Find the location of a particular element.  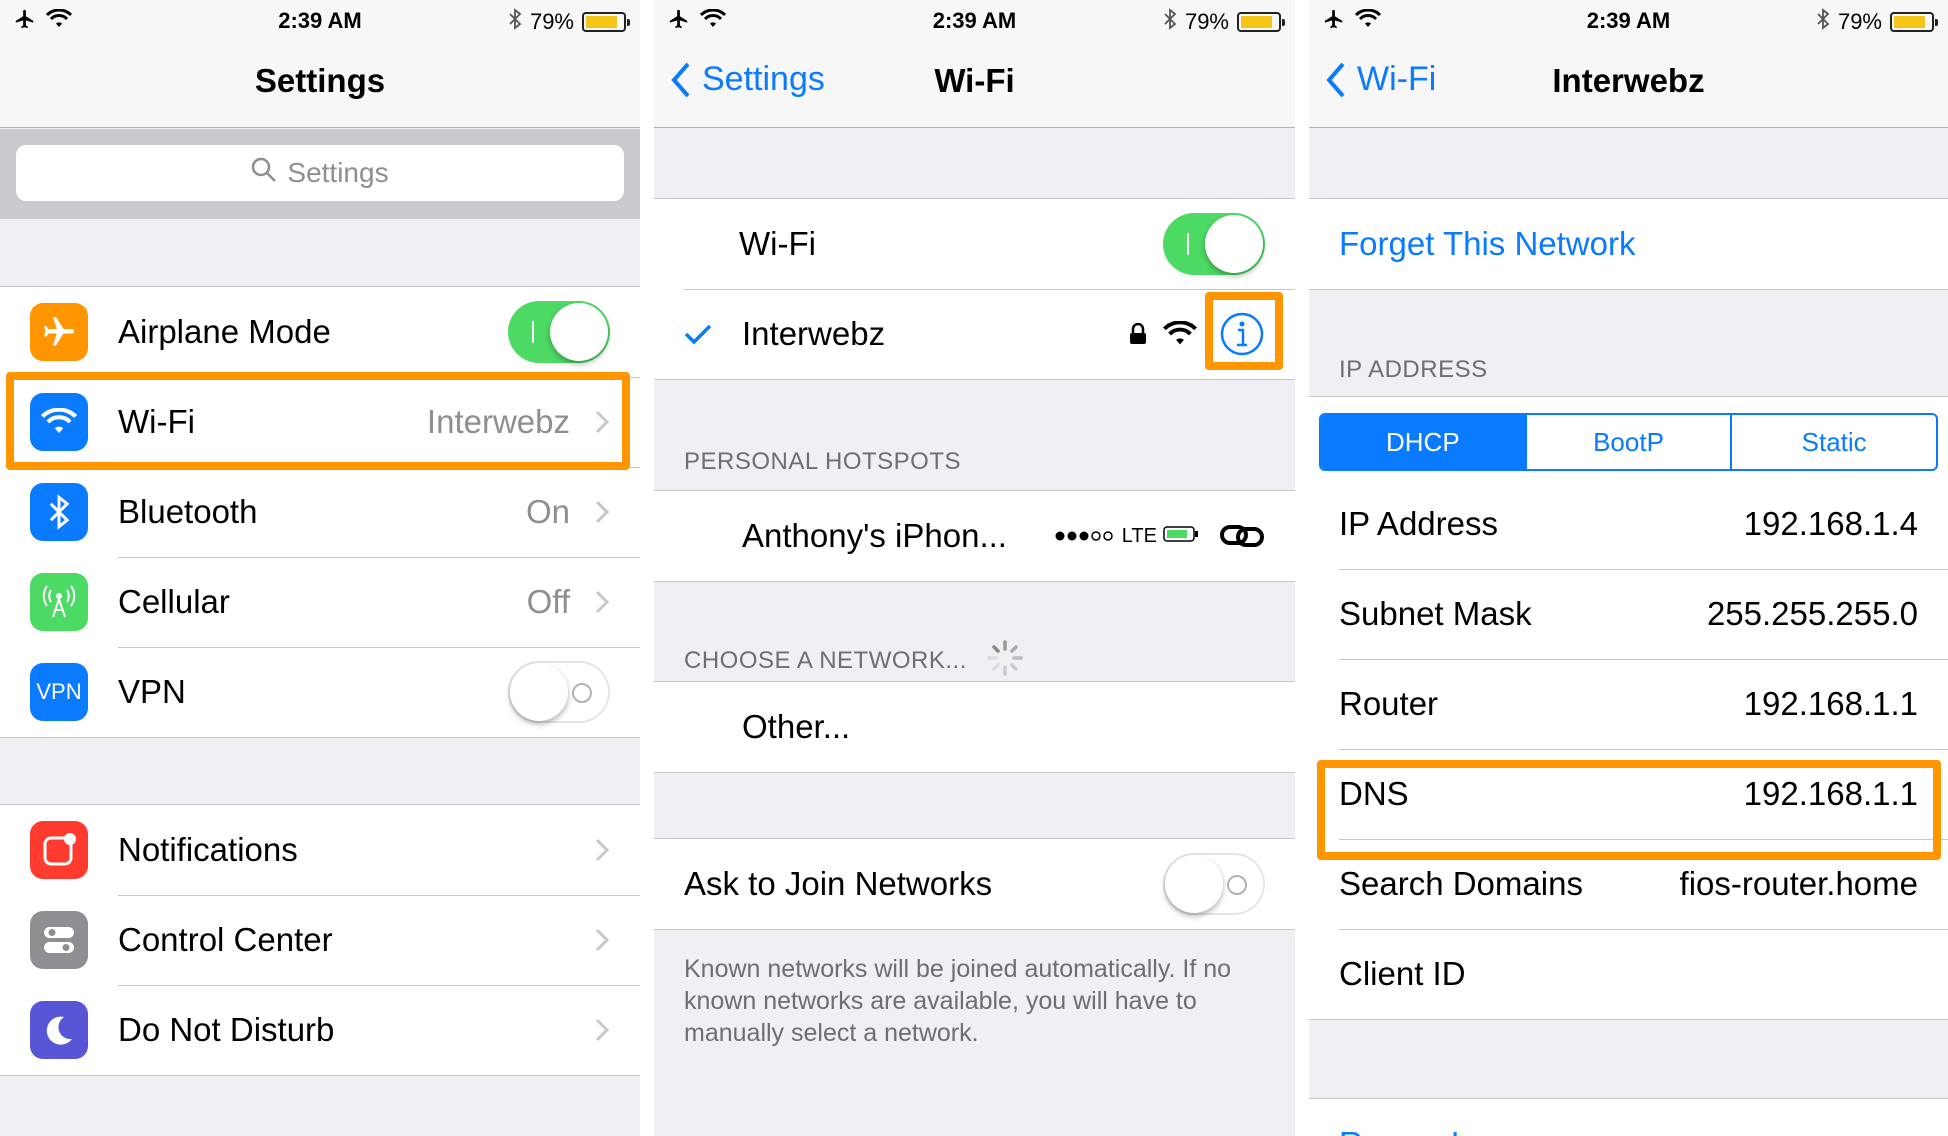

wifi-strength-icon is located at coordinates (1180, 333).